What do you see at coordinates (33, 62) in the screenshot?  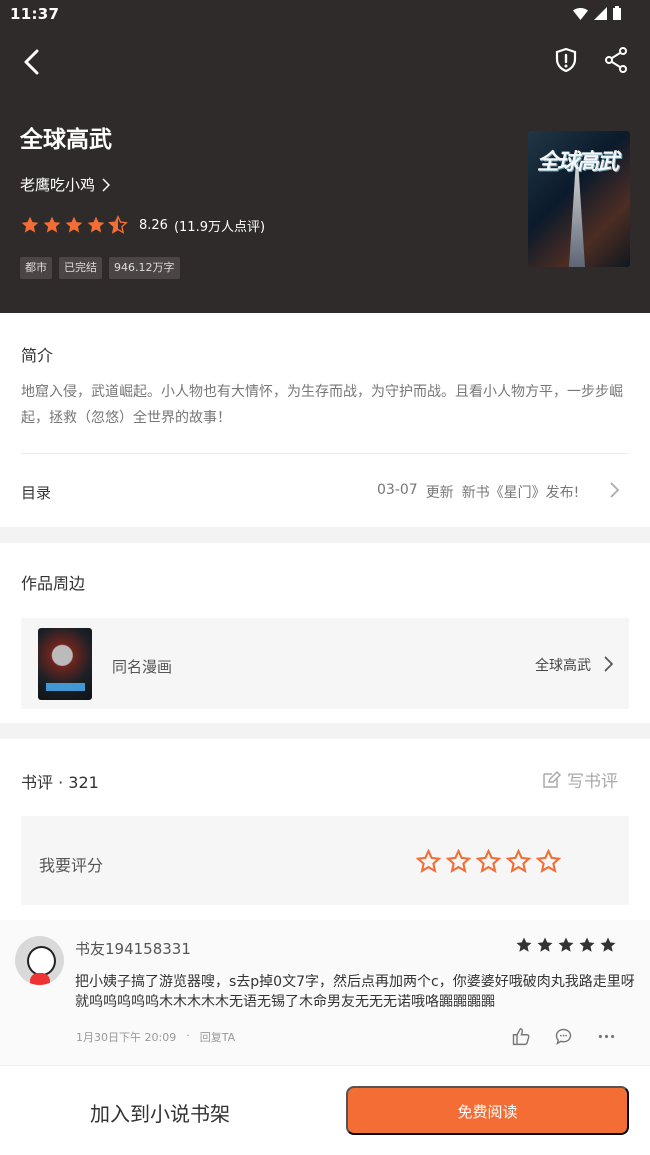 I see `back-icon` at bounding box center [33, 62].